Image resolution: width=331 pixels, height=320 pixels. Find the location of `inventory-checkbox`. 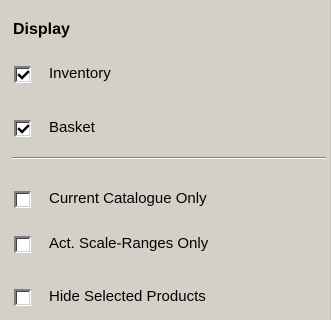

inventory-checkbox is located at coordinates (22, 74).